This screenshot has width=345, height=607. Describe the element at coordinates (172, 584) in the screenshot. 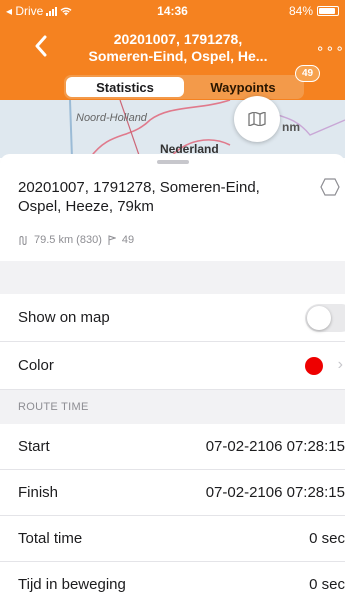

I see `stat-row-moving-time: Tijd in beweging 0 sec` at that location.